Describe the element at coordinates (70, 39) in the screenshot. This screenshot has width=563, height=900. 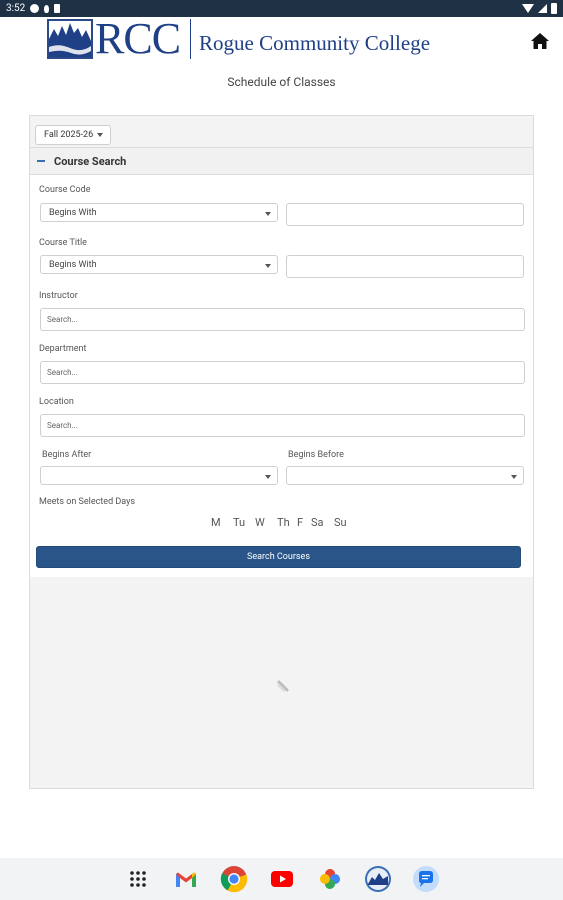
I see `logo-landscape-icon` at that location.